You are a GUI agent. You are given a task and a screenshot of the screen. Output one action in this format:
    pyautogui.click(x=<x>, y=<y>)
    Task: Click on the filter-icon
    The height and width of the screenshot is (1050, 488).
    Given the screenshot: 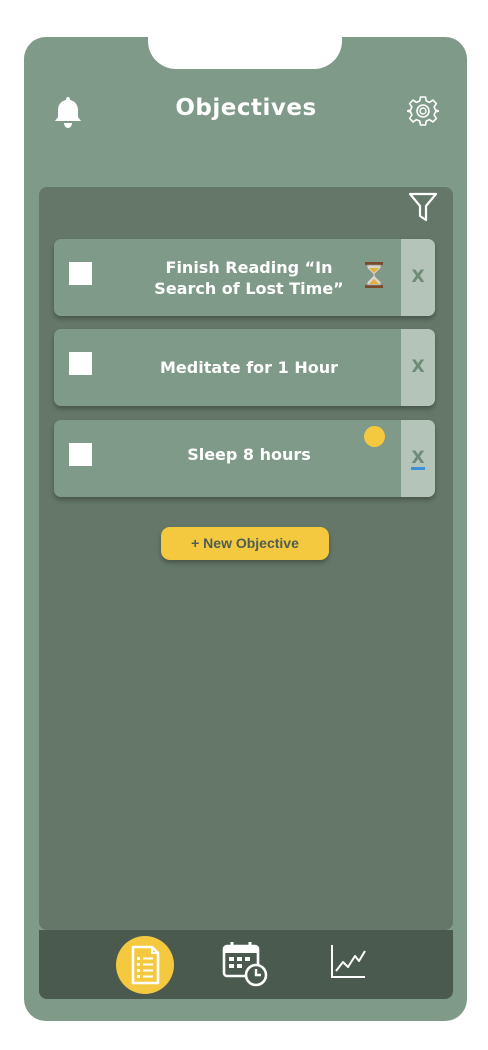 What is the action you would take?
    pyautogui.click(x=423, y=207)
    